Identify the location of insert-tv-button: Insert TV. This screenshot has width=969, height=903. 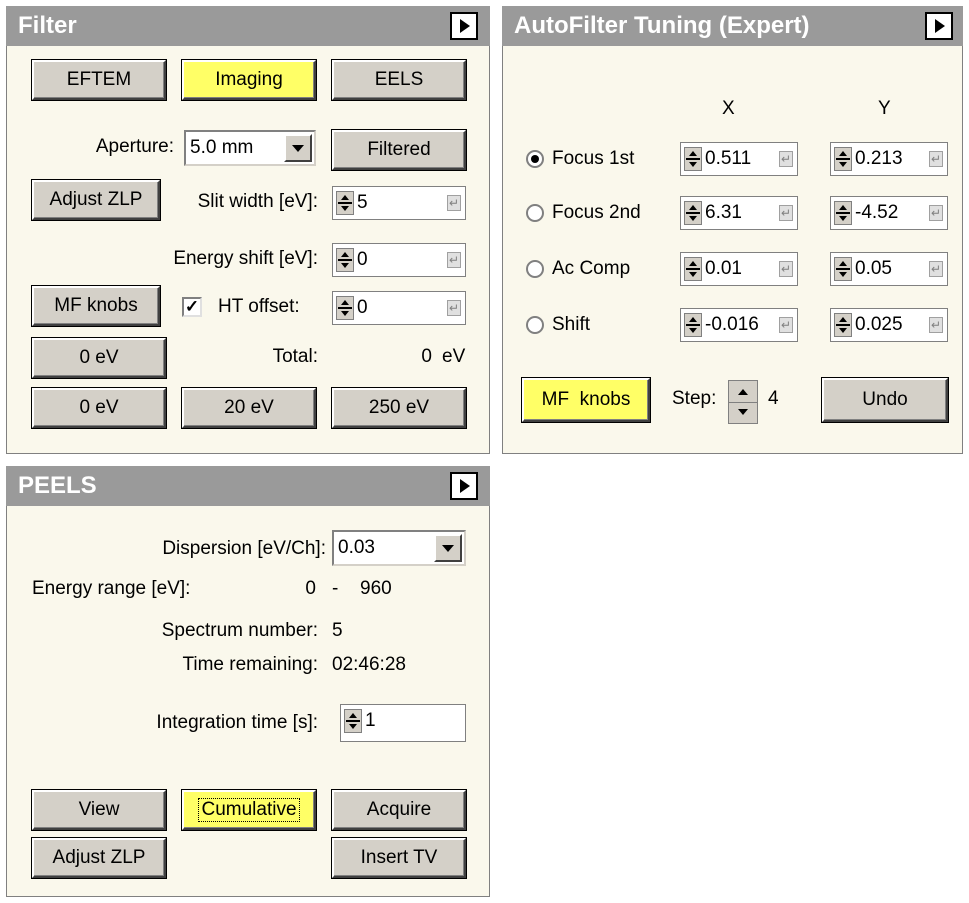
(399, 858).